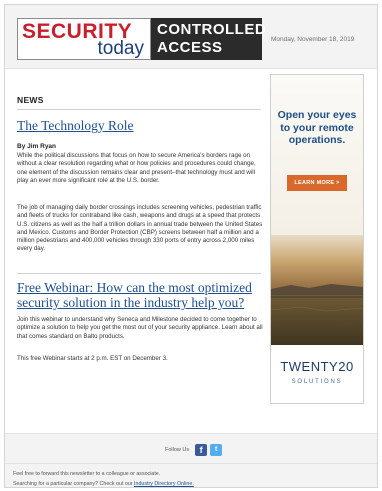  Describe the element at coordinates (30, 100) in the screenshot. I see `section-label-news: NEWS` at that location.